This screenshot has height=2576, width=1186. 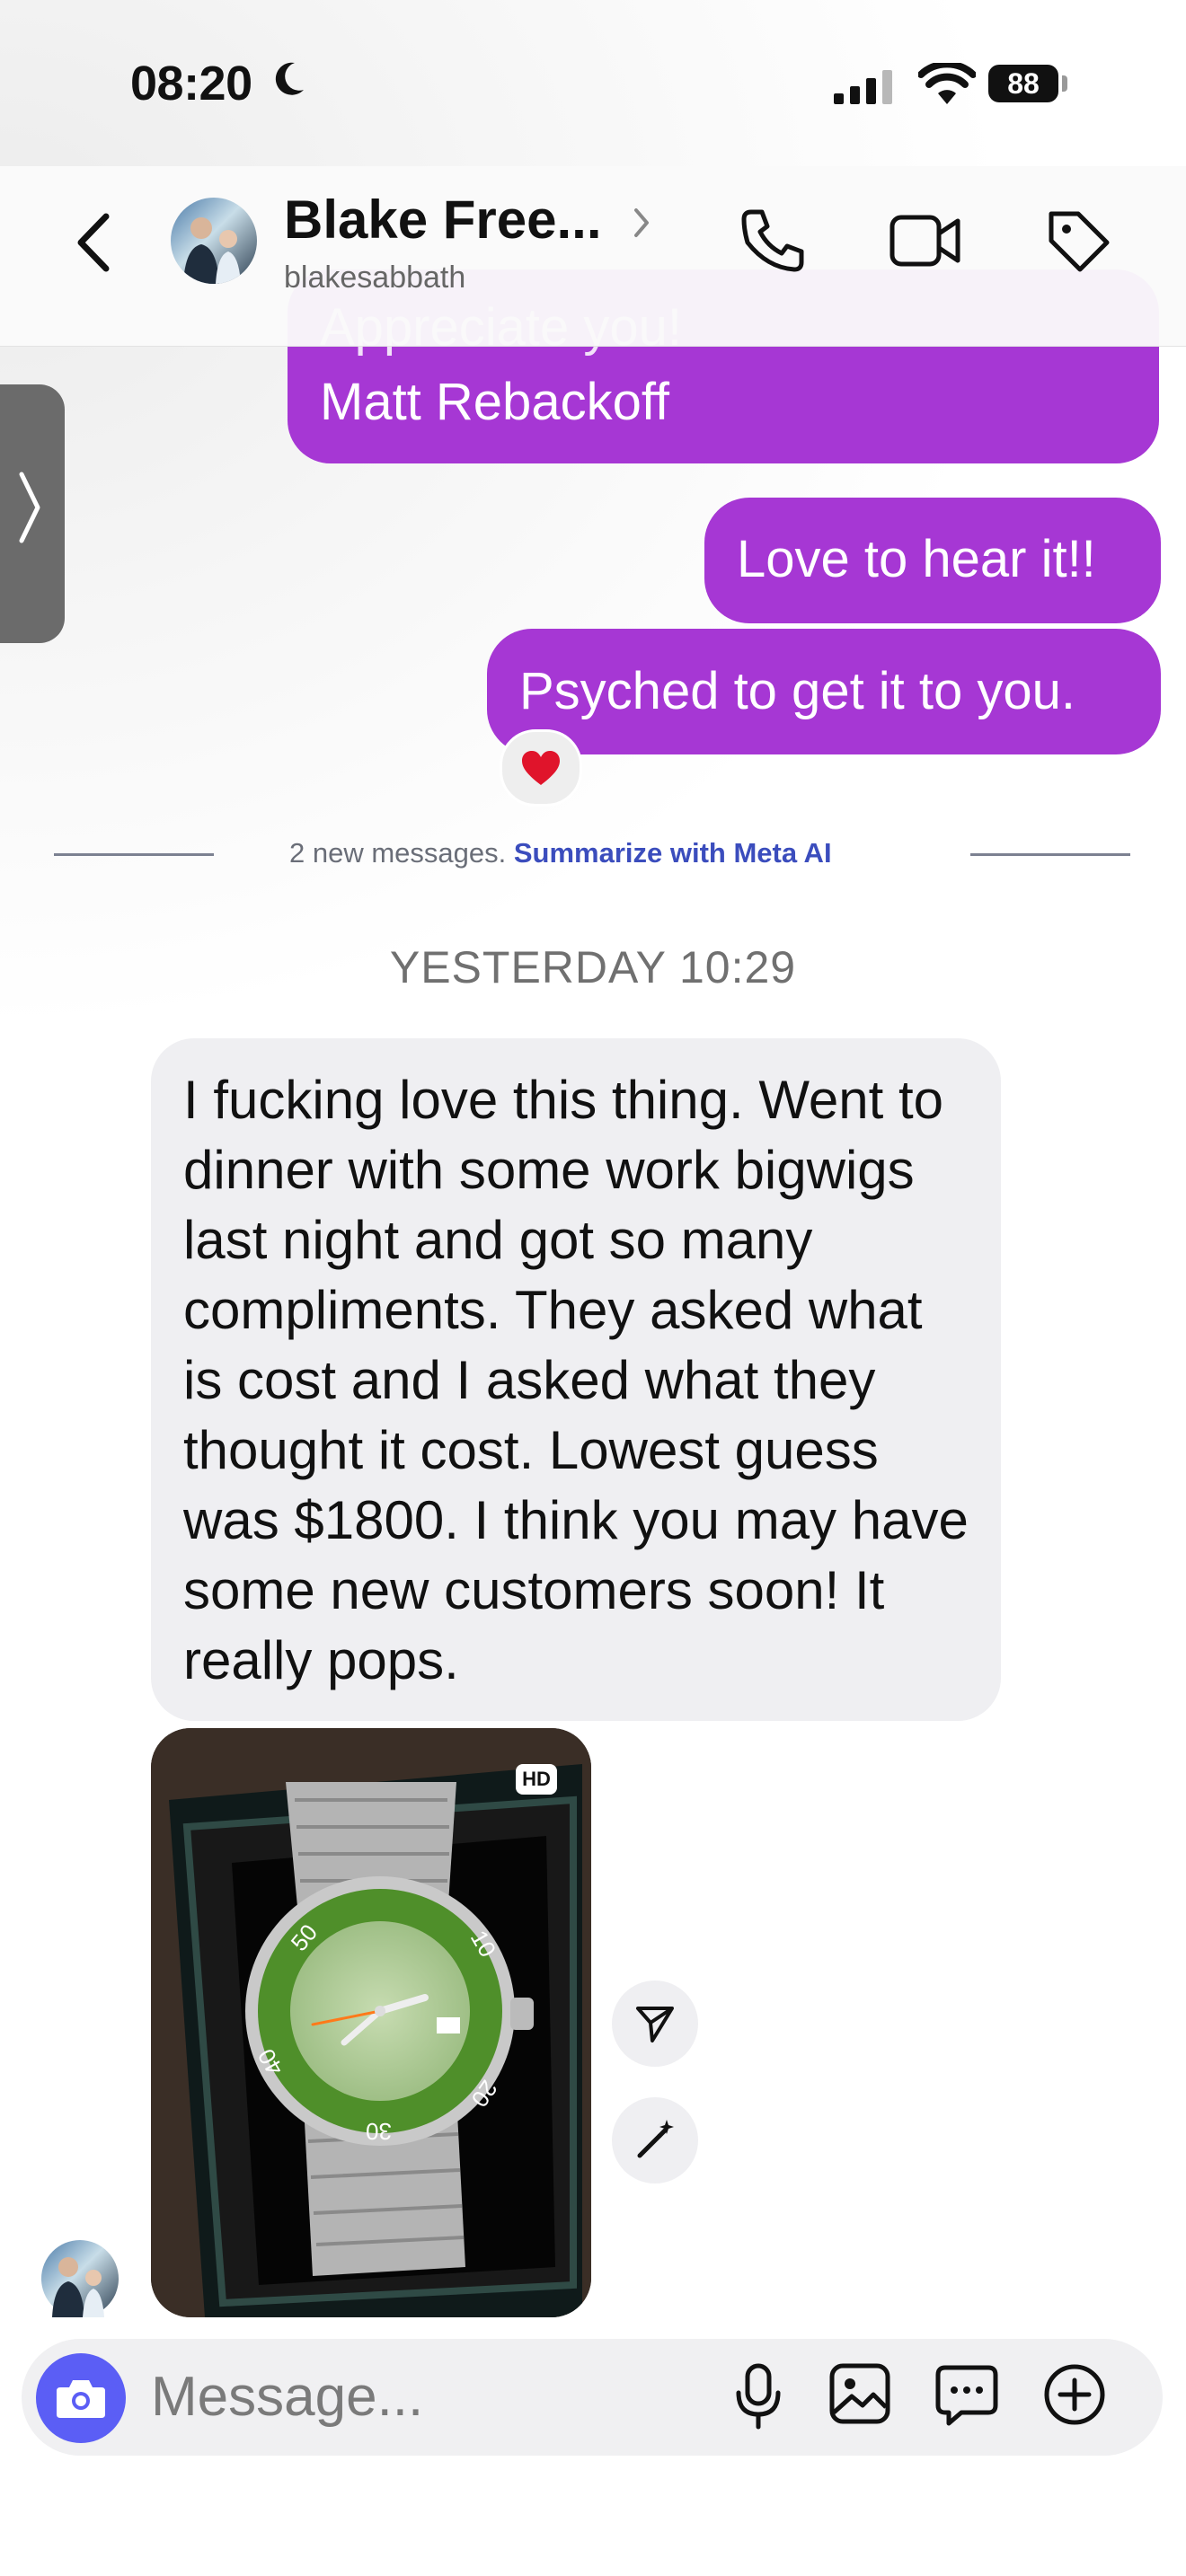 I want to click on camera-icon, so click(x=81, y=2399).